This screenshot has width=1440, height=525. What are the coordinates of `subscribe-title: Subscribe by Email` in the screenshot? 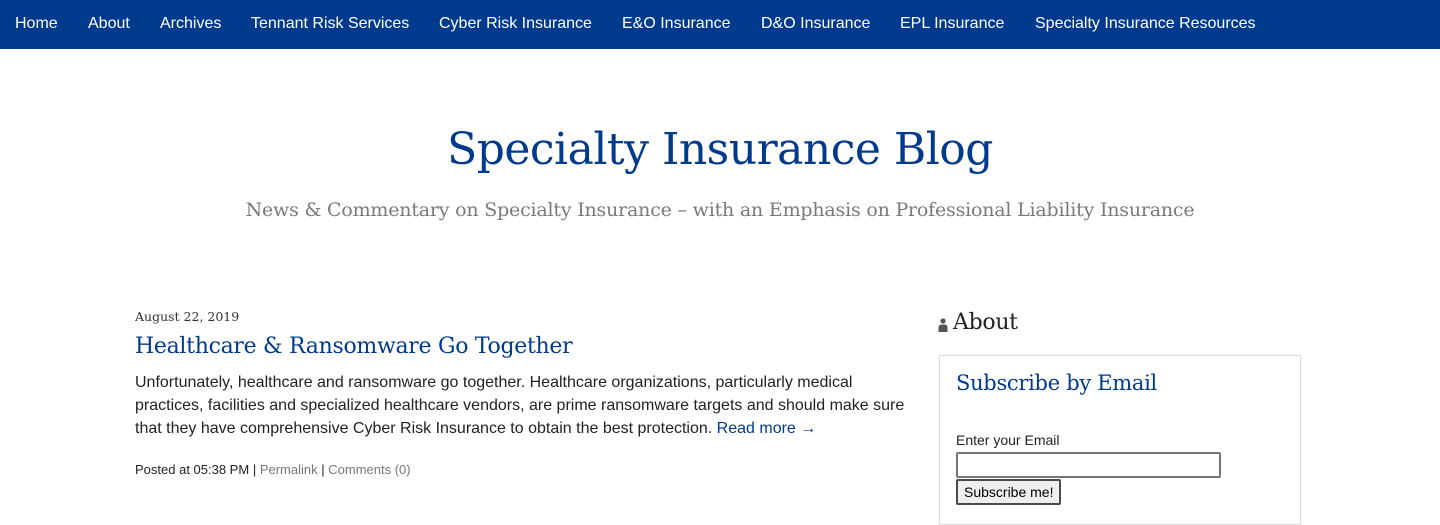 It's located at (1056, 383).